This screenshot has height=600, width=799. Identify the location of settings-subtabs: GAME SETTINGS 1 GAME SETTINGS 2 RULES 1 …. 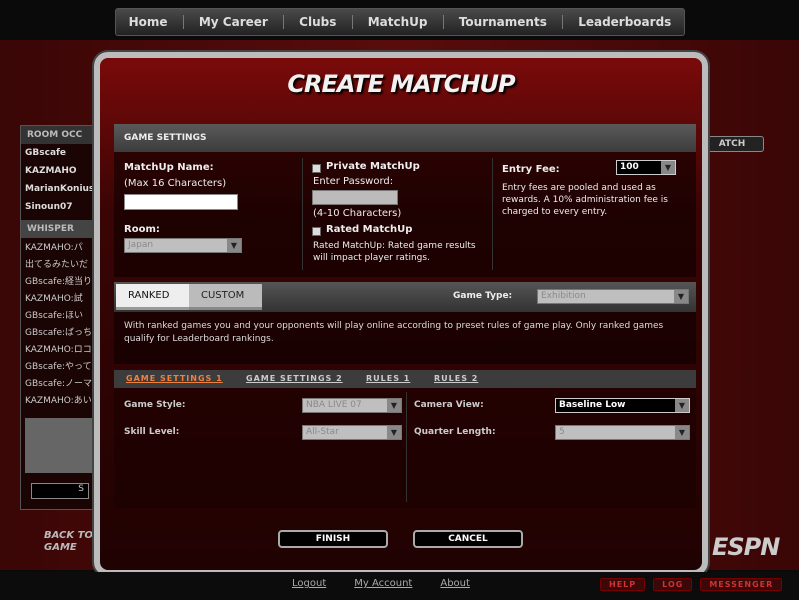
(405, 379).